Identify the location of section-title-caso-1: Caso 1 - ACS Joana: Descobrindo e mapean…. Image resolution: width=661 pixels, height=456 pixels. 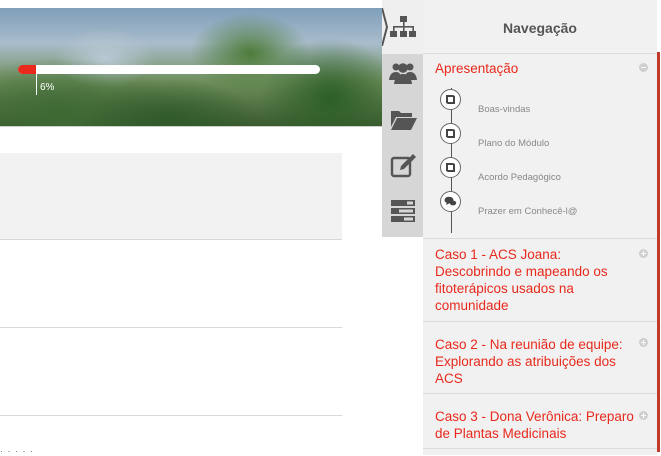
(521, 280).